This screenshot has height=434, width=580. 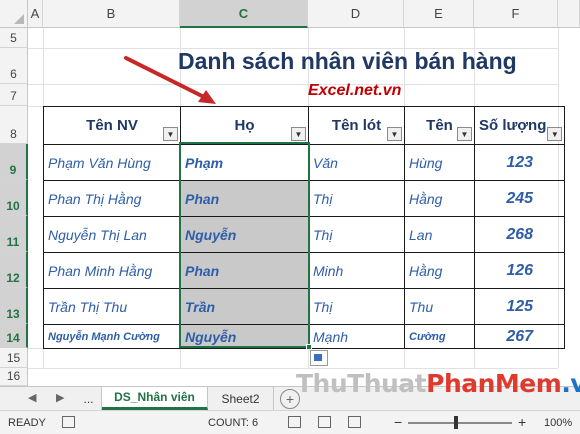 What do you see at coordinates (14, 162) in the screenshot?
I see `row-header-9: 9` at bounding box center [14, 162].